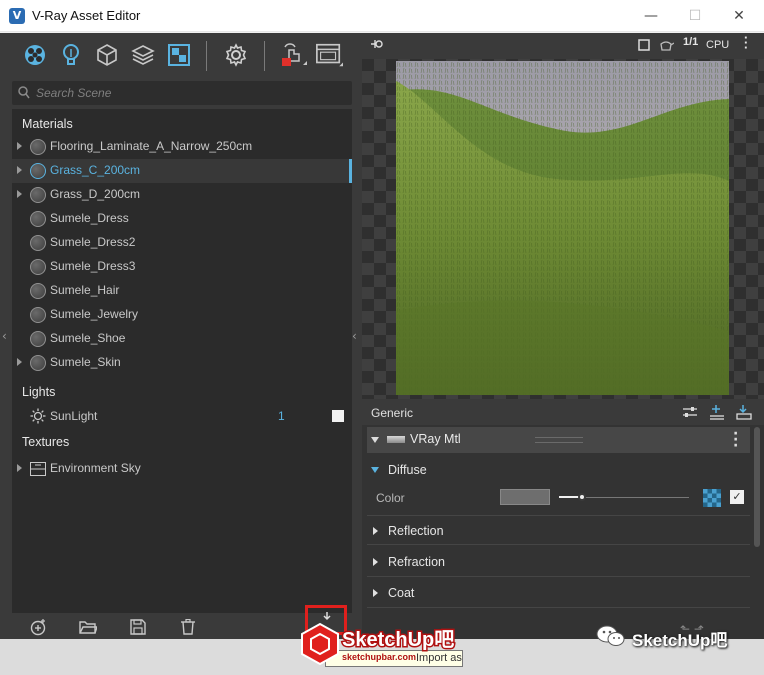 This screenshot has width=764, height=675. I want to click on preview-toolbar: 1/1 CPU · · ·, so click(563, 45).